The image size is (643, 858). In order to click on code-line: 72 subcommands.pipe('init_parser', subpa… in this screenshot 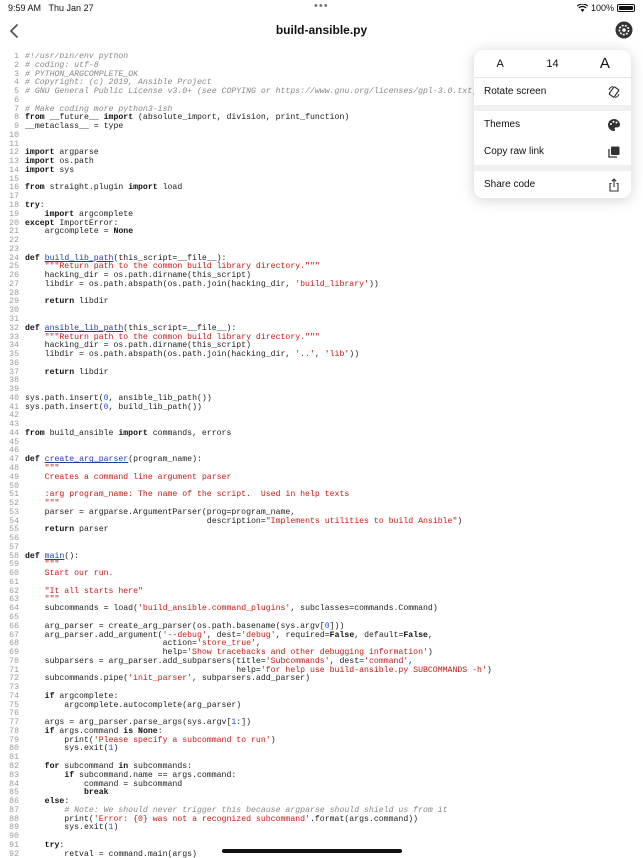, I will do `click(321, 679)`.